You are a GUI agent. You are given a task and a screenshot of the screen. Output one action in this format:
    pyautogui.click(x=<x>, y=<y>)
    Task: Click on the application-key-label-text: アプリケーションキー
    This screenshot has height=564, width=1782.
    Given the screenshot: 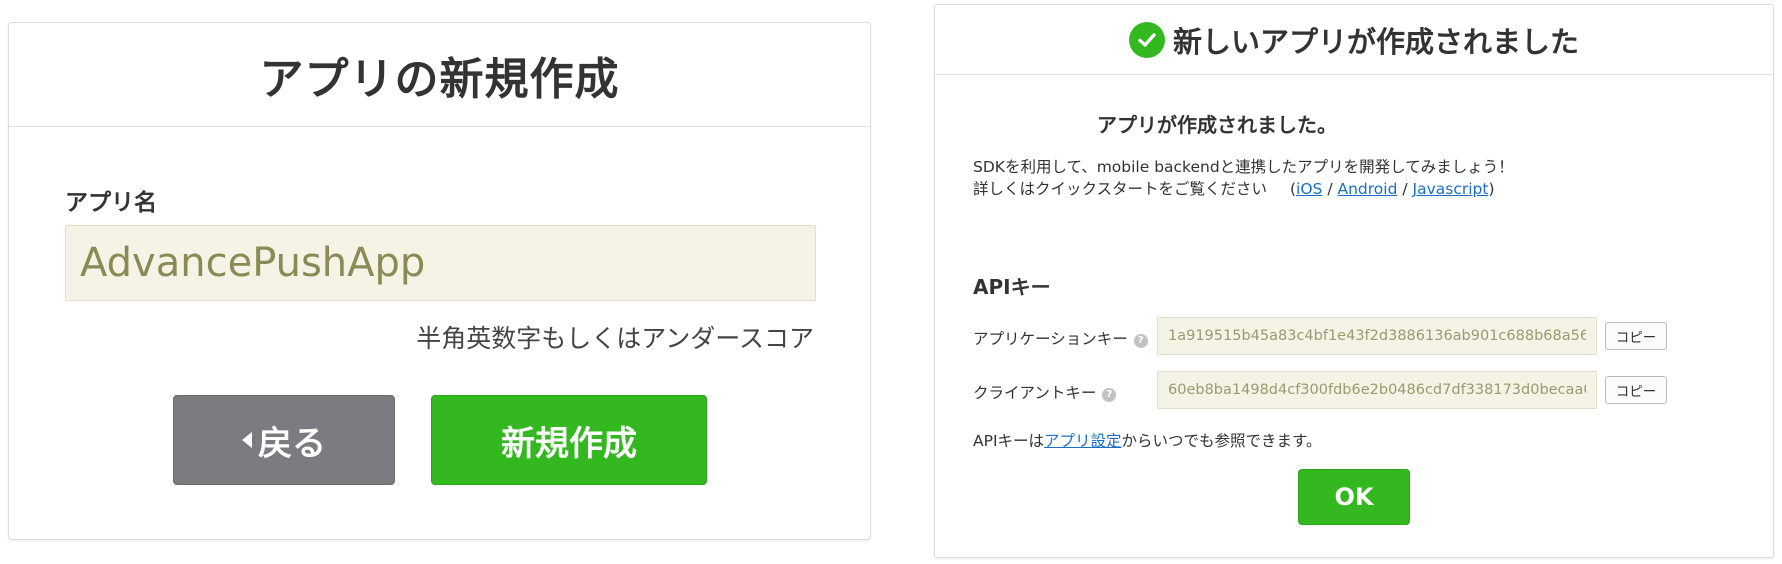 What is the action you would take?
    pyautogui.click(x=1050, y=339)
    